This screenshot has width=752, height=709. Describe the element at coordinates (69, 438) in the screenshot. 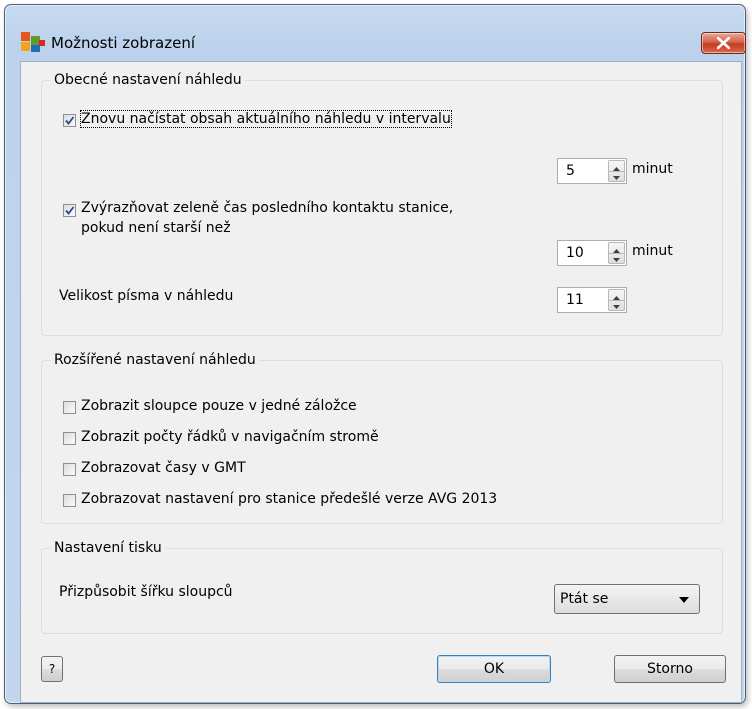

I see `option-checkbox-row-counts` at that location.